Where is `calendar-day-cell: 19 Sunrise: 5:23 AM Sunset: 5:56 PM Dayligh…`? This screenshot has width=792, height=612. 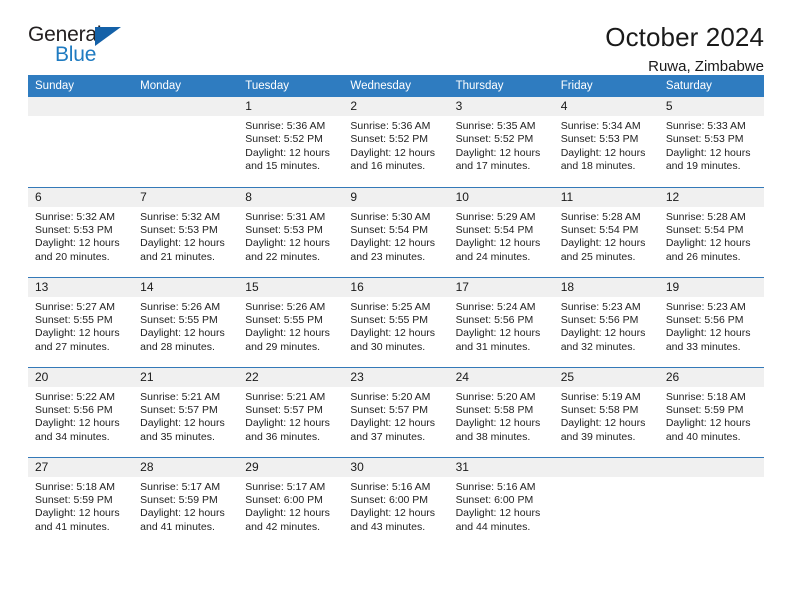
calendar-day-cell: 19 Sunrise: 5:23 AM Sunset: 5:56 PM Dayligh… is located at coordinates (711, 321).